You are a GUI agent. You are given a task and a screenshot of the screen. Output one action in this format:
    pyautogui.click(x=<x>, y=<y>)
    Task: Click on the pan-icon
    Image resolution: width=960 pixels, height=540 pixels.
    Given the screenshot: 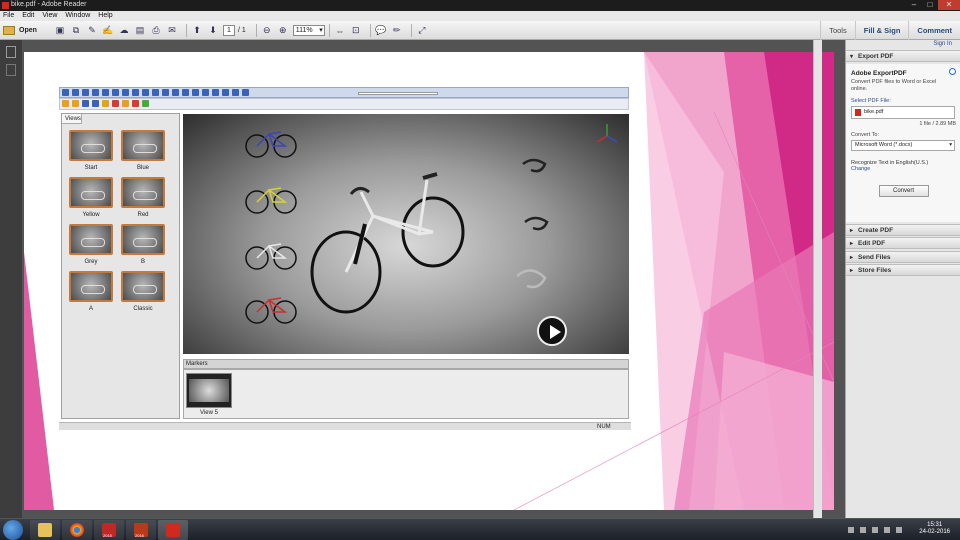 What is the action you would take?
    pyautogui.click(x=85, y=92)
    